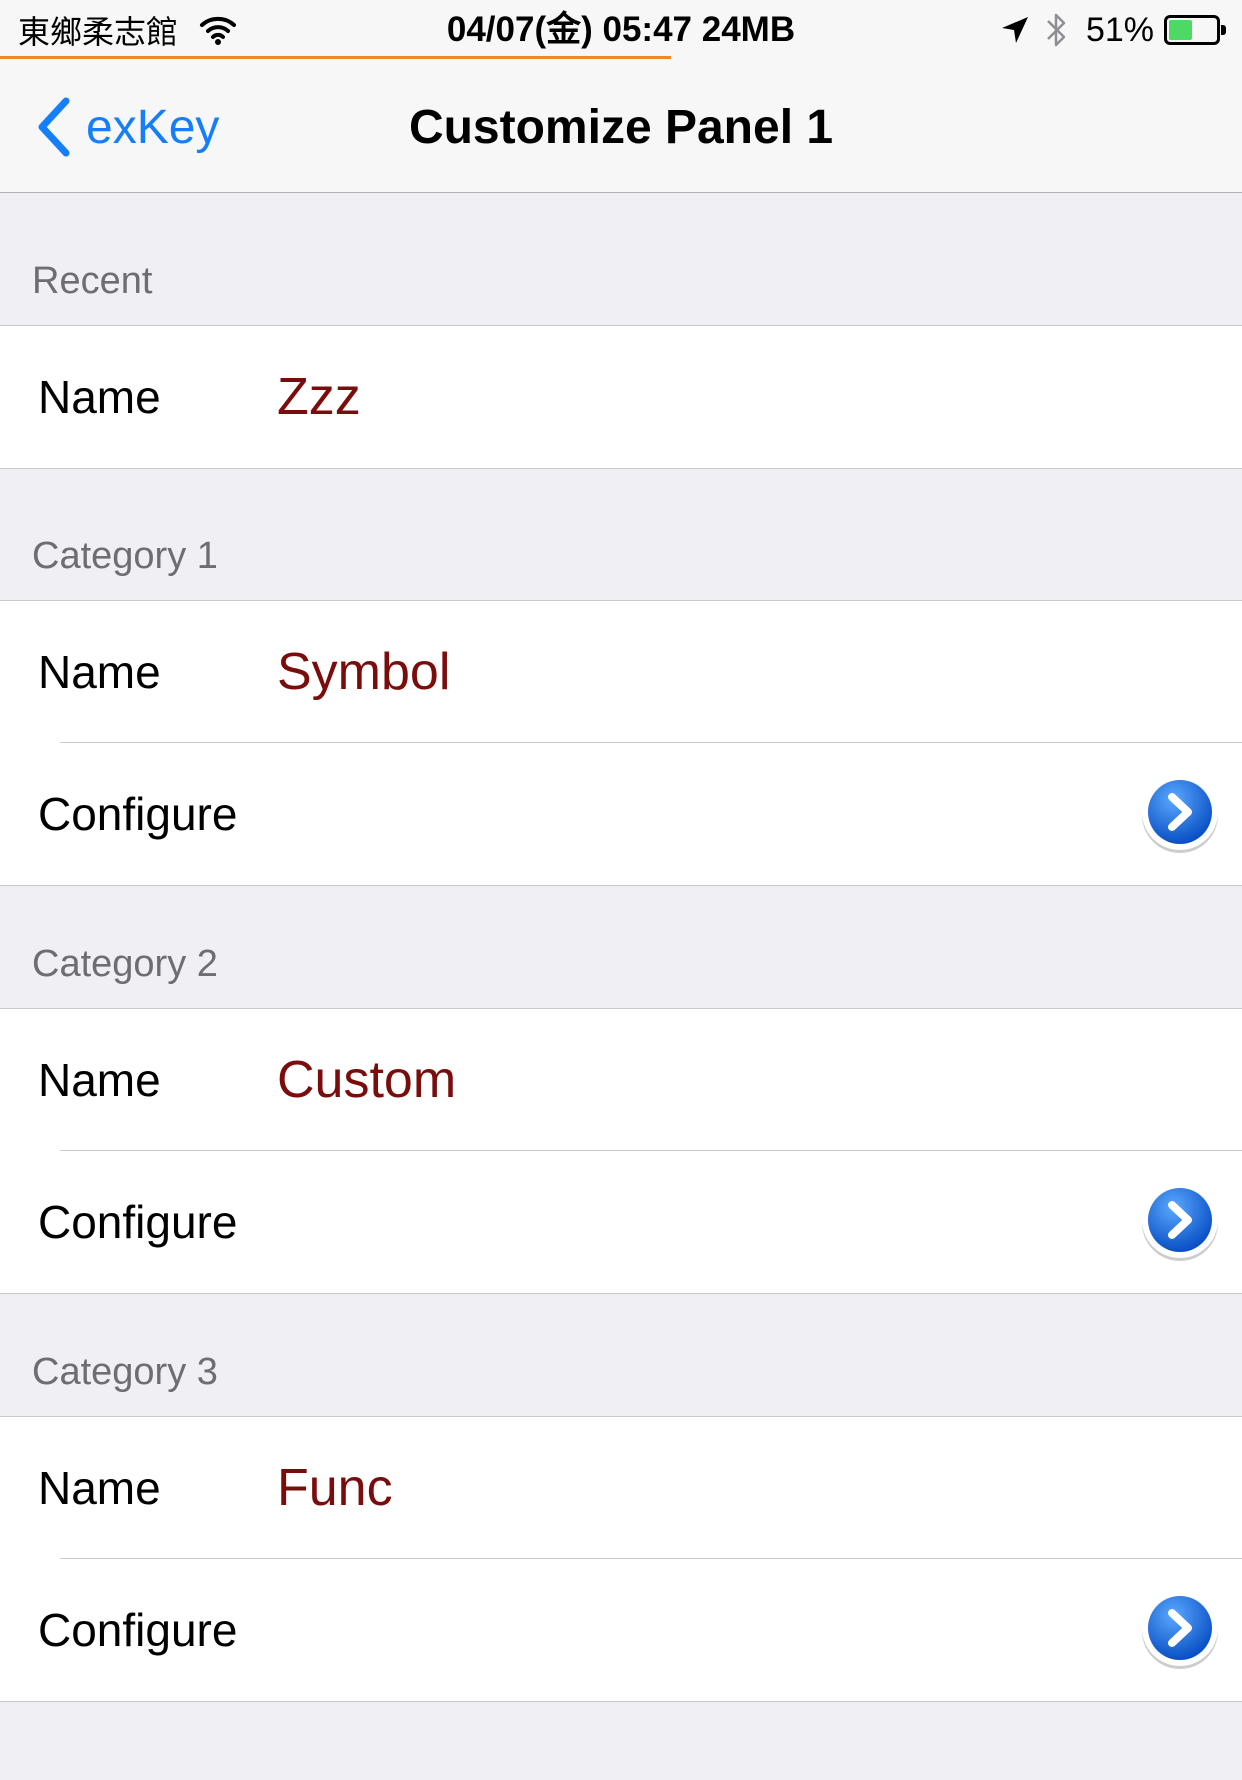  I want to click on name-row-category-2: Name Custom, so click(621, 1080).